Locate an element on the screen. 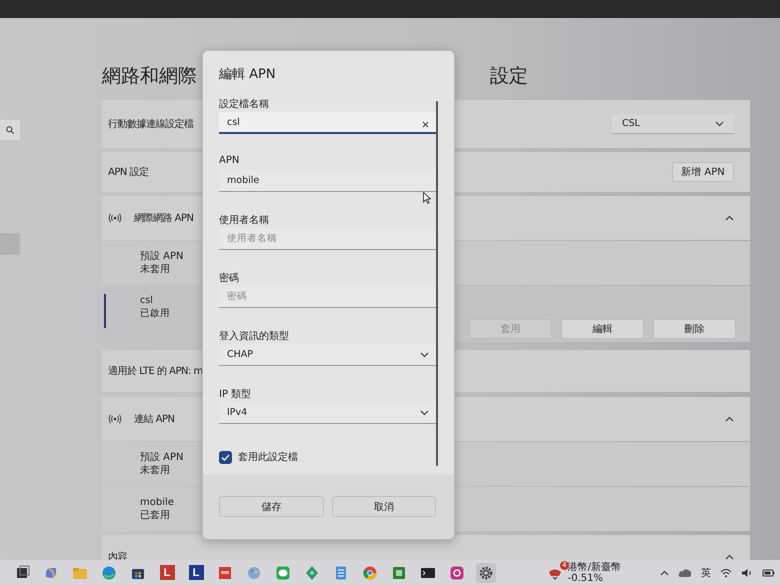  dialog-title: 編輯 APN is located at coordinates (248, 75).